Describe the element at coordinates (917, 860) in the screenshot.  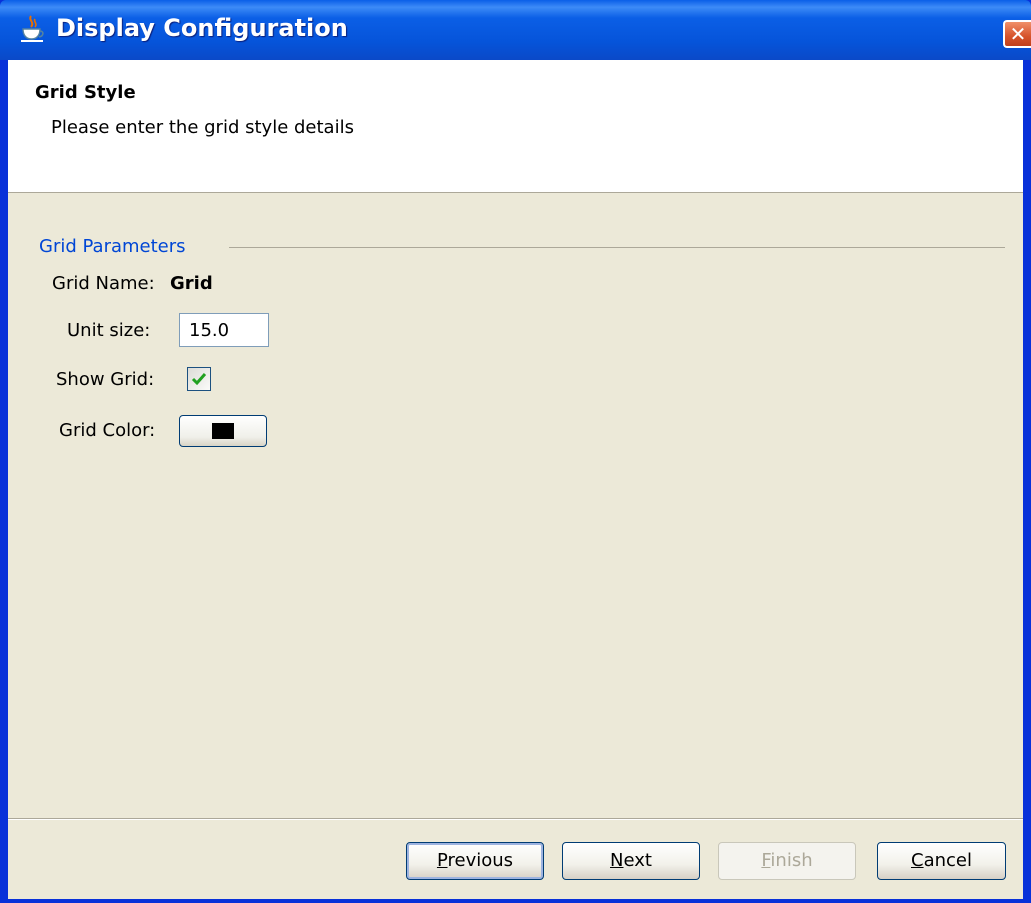
I see `cancel-mnemonic: C` at that location.